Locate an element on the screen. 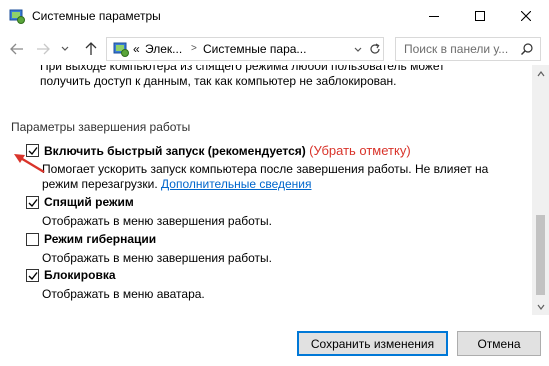  forward-button is located at coordinates (43, 49).